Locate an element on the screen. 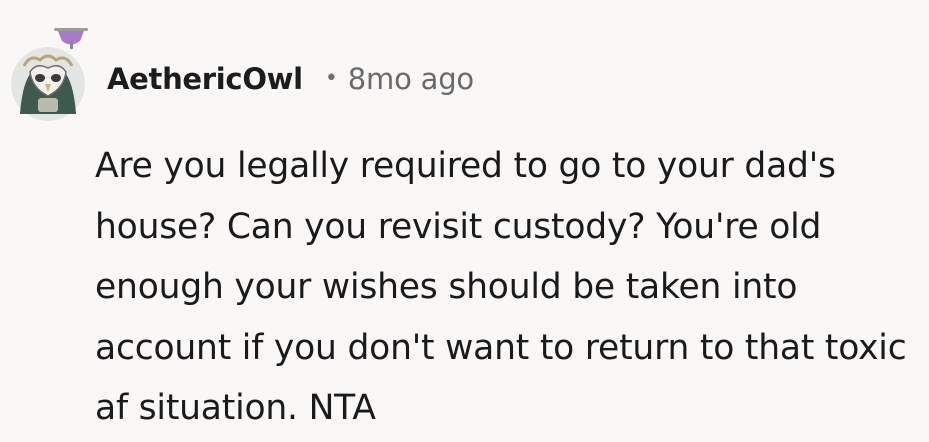  goblet-icon is located at coordinates (71, 38).